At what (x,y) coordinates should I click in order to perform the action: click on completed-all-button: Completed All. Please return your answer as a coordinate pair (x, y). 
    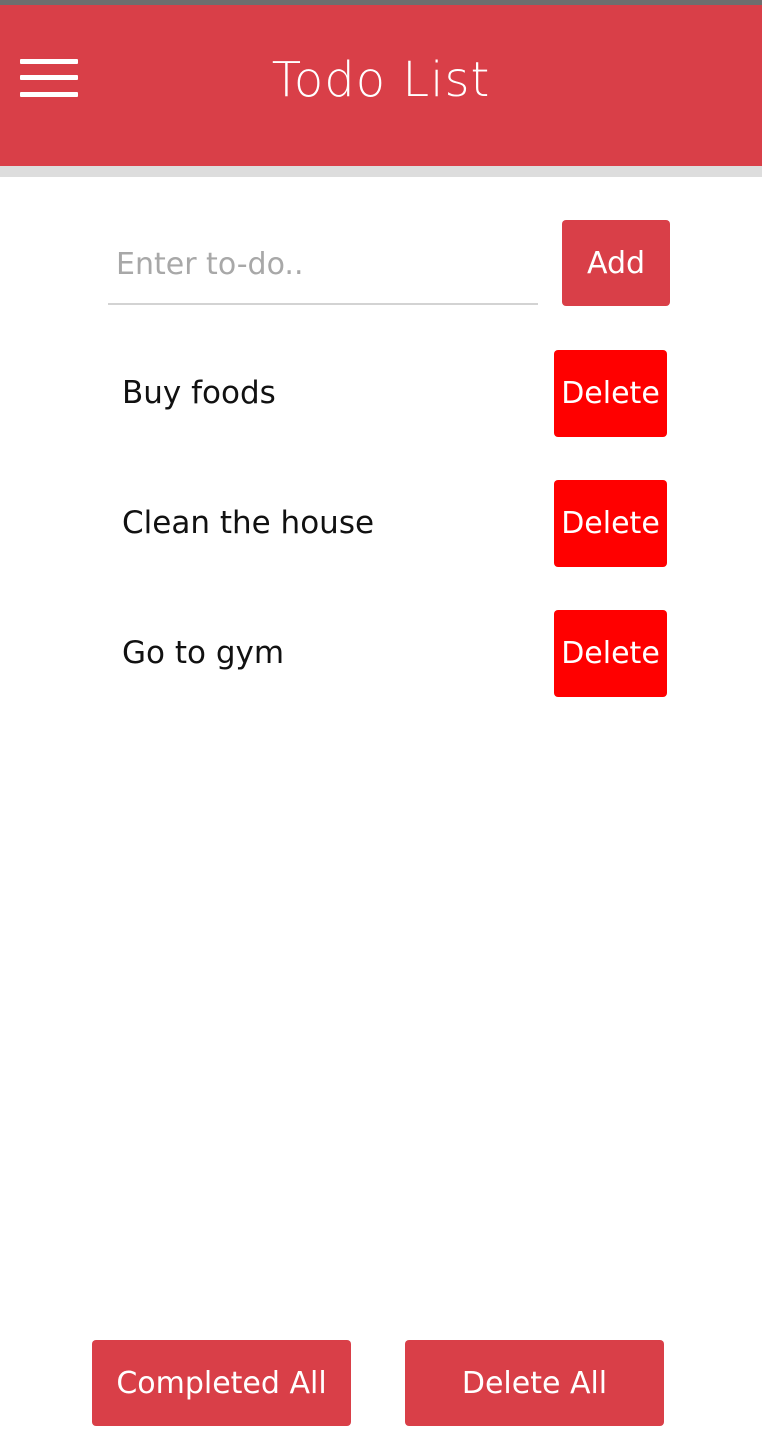
    Looking at the image, I should click on (221, 1383).